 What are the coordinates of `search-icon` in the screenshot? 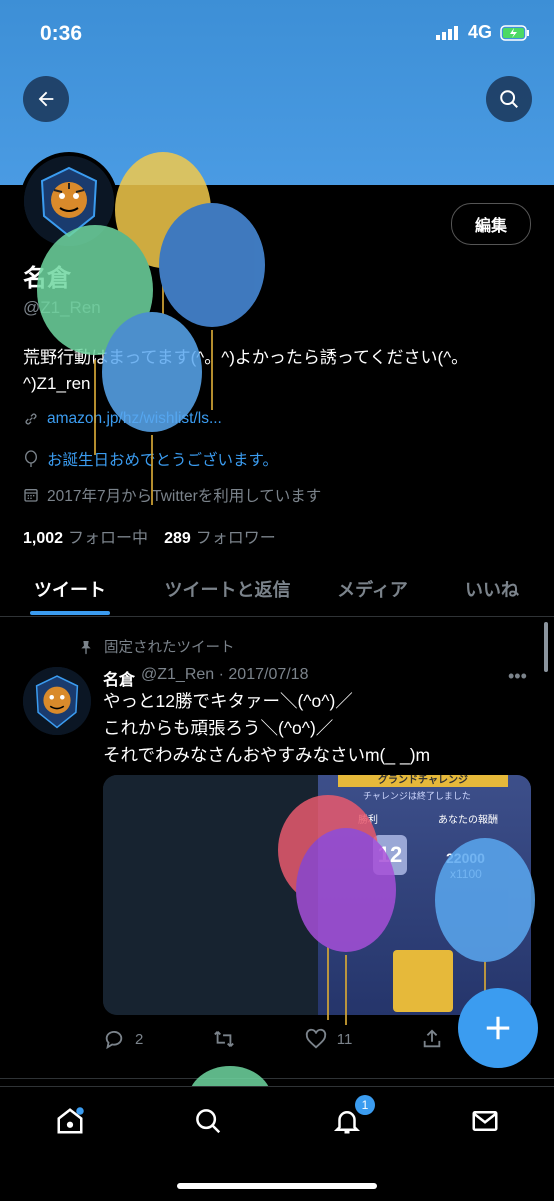 It's located at (208, 1121).